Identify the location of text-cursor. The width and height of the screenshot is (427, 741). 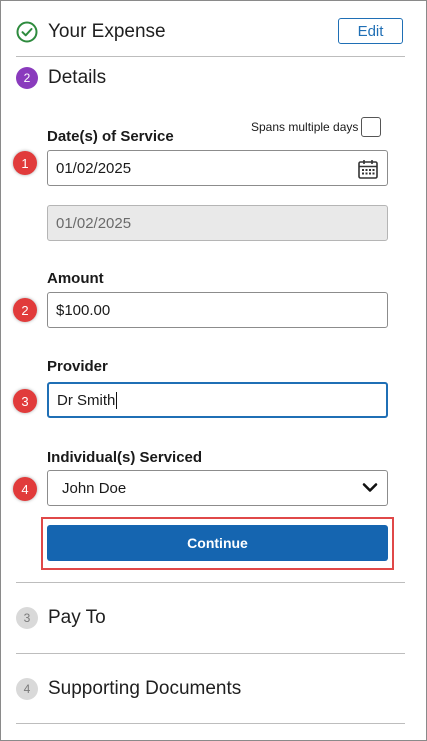
(117, 400).